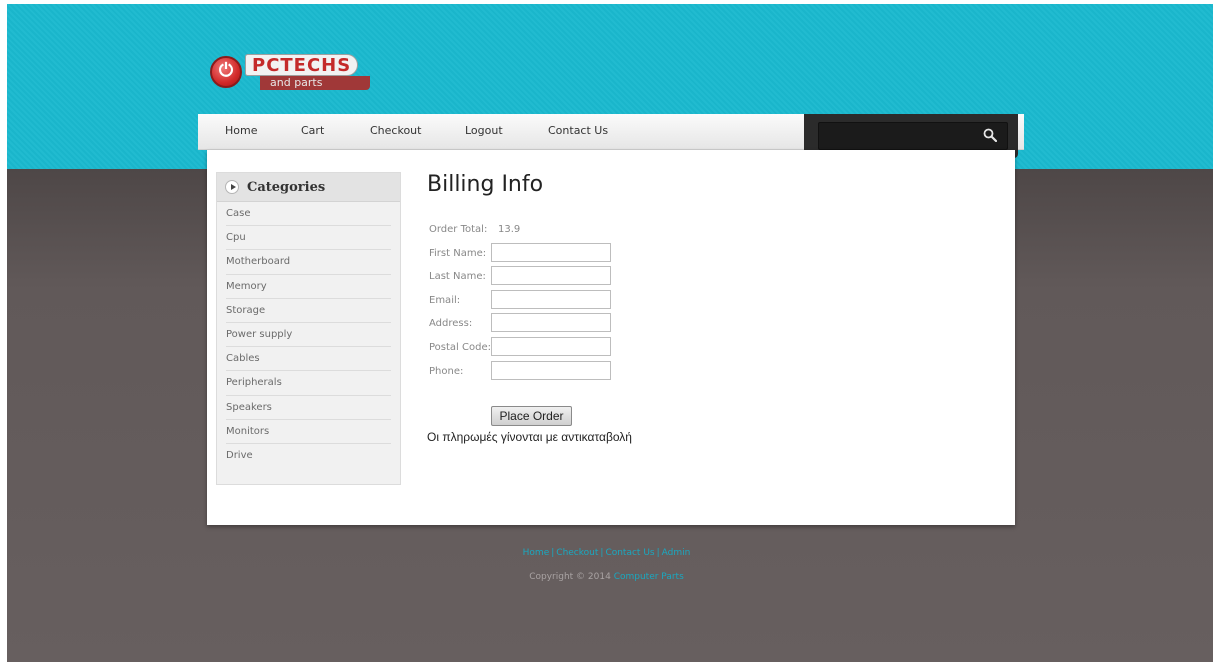 This screenshot has width=1213, height=662. Describe the element at coordinates (990, 135) in the screenshot. I see `search-icon` at that location.